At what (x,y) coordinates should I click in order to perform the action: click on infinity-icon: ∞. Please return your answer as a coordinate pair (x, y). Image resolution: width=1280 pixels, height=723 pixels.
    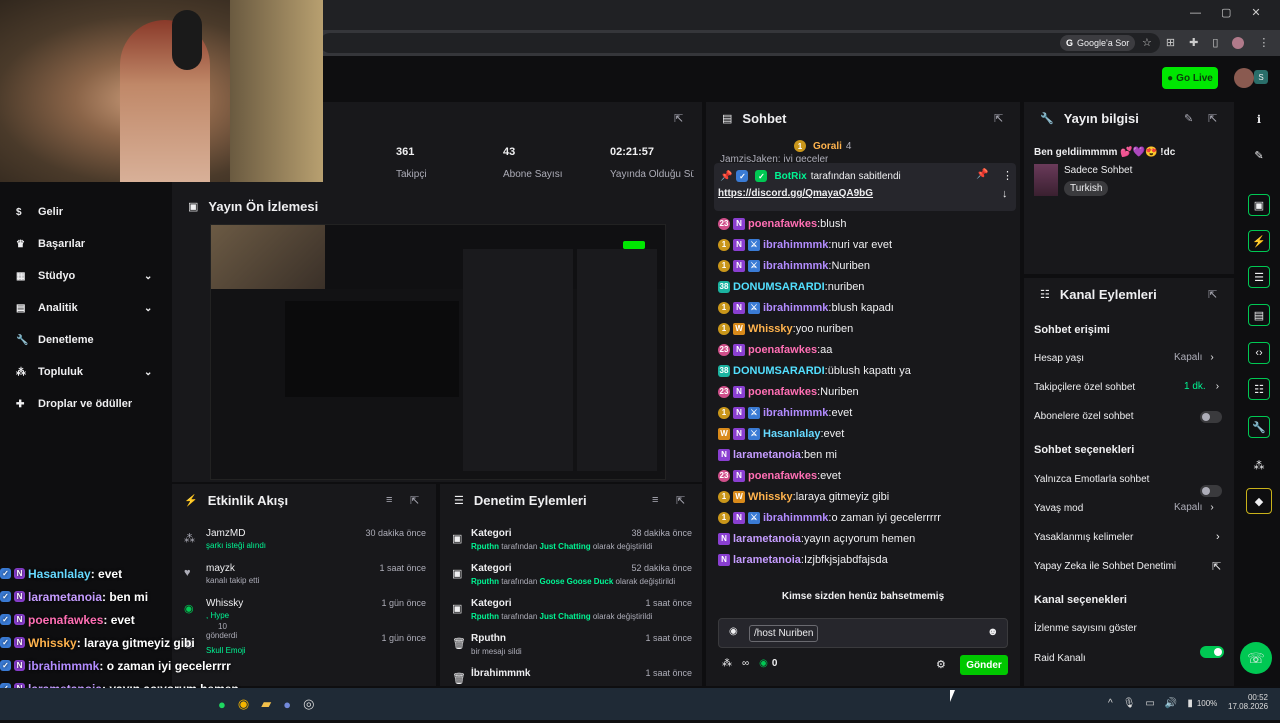
    Looking at the image, I should click on (745, 663).